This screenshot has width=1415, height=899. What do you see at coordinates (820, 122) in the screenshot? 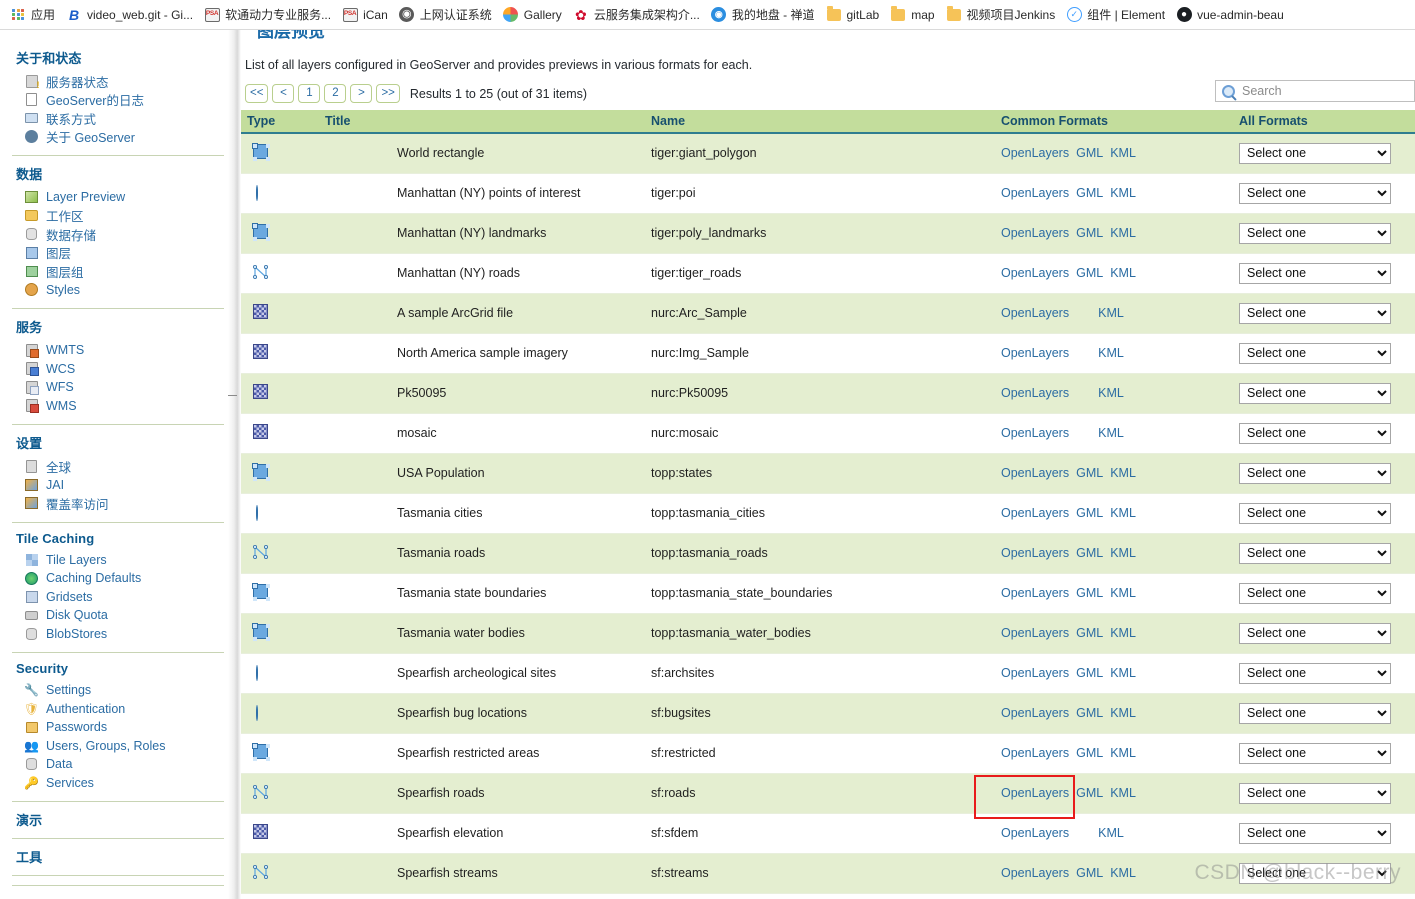
I see `column-header-name: Name` at bounding box center [820, 122].